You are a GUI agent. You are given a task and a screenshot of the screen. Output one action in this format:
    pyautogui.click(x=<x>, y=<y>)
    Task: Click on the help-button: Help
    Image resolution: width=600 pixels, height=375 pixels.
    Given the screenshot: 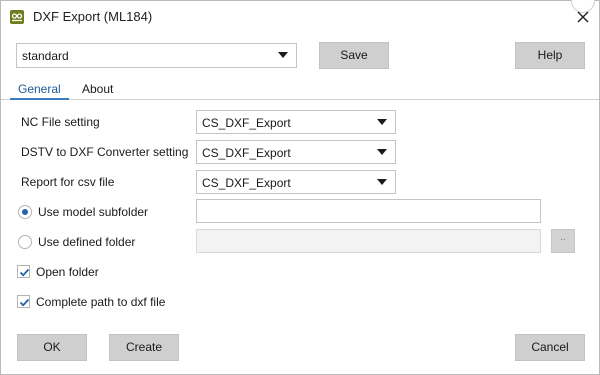 What is the action you would take?
    pyautogui.click(x=550, y=55)
    